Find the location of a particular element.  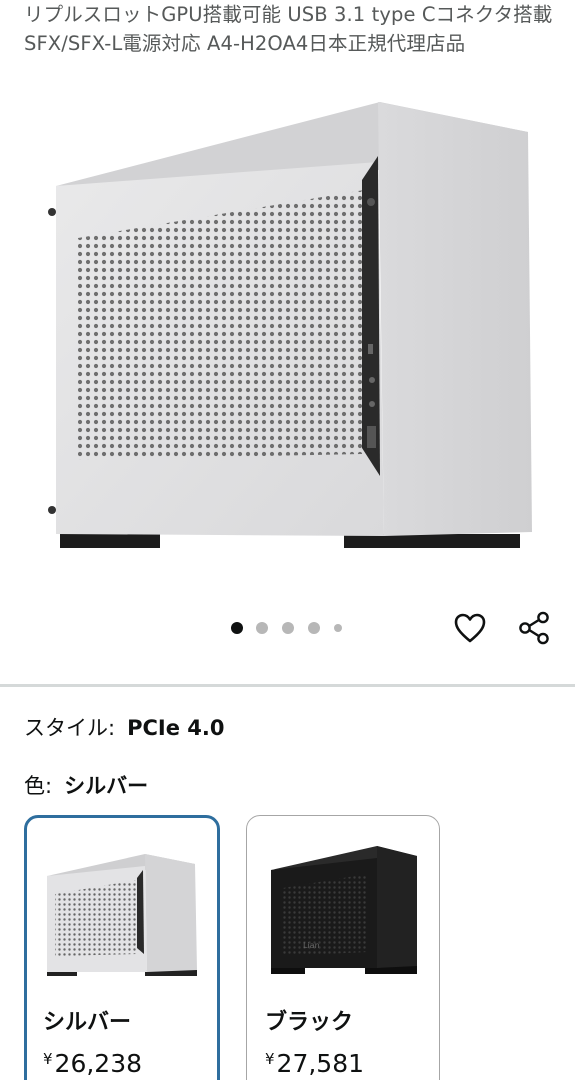

heart-icon is located at coordinates (470, 628).